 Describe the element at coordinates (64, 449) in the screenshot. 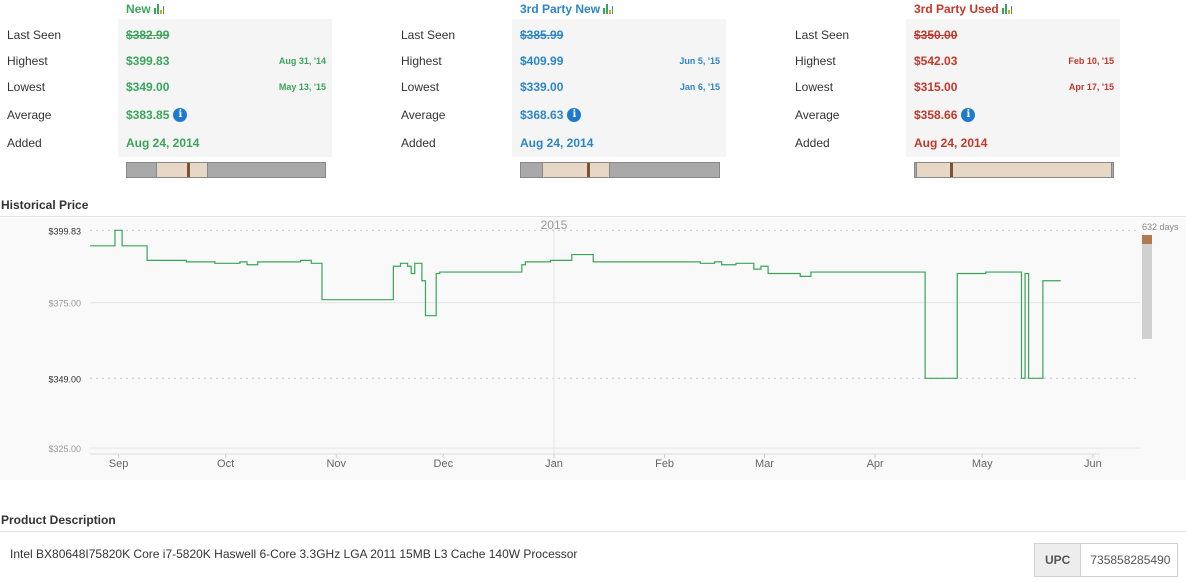

I see `y-tick-label: $325.00` at that location.